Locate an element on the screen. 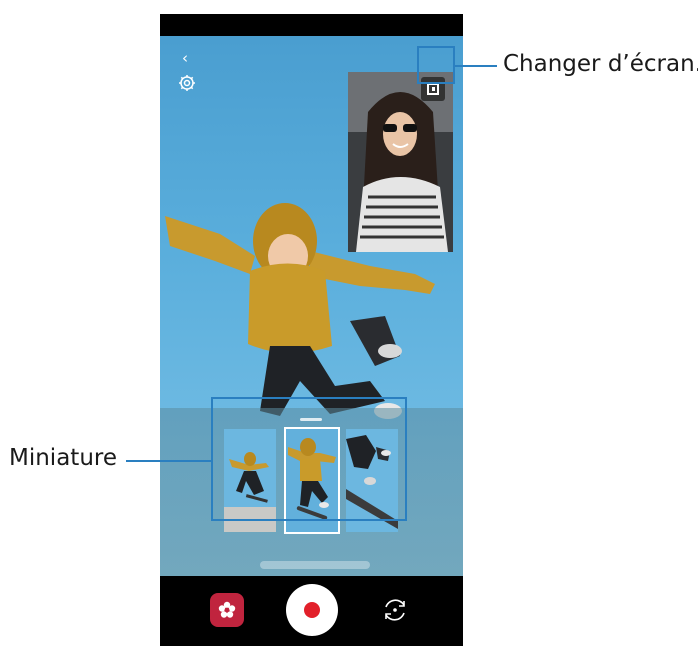 The width and height of the screenshot is (698, 646). status-bar is located at coordinates (311, 25).